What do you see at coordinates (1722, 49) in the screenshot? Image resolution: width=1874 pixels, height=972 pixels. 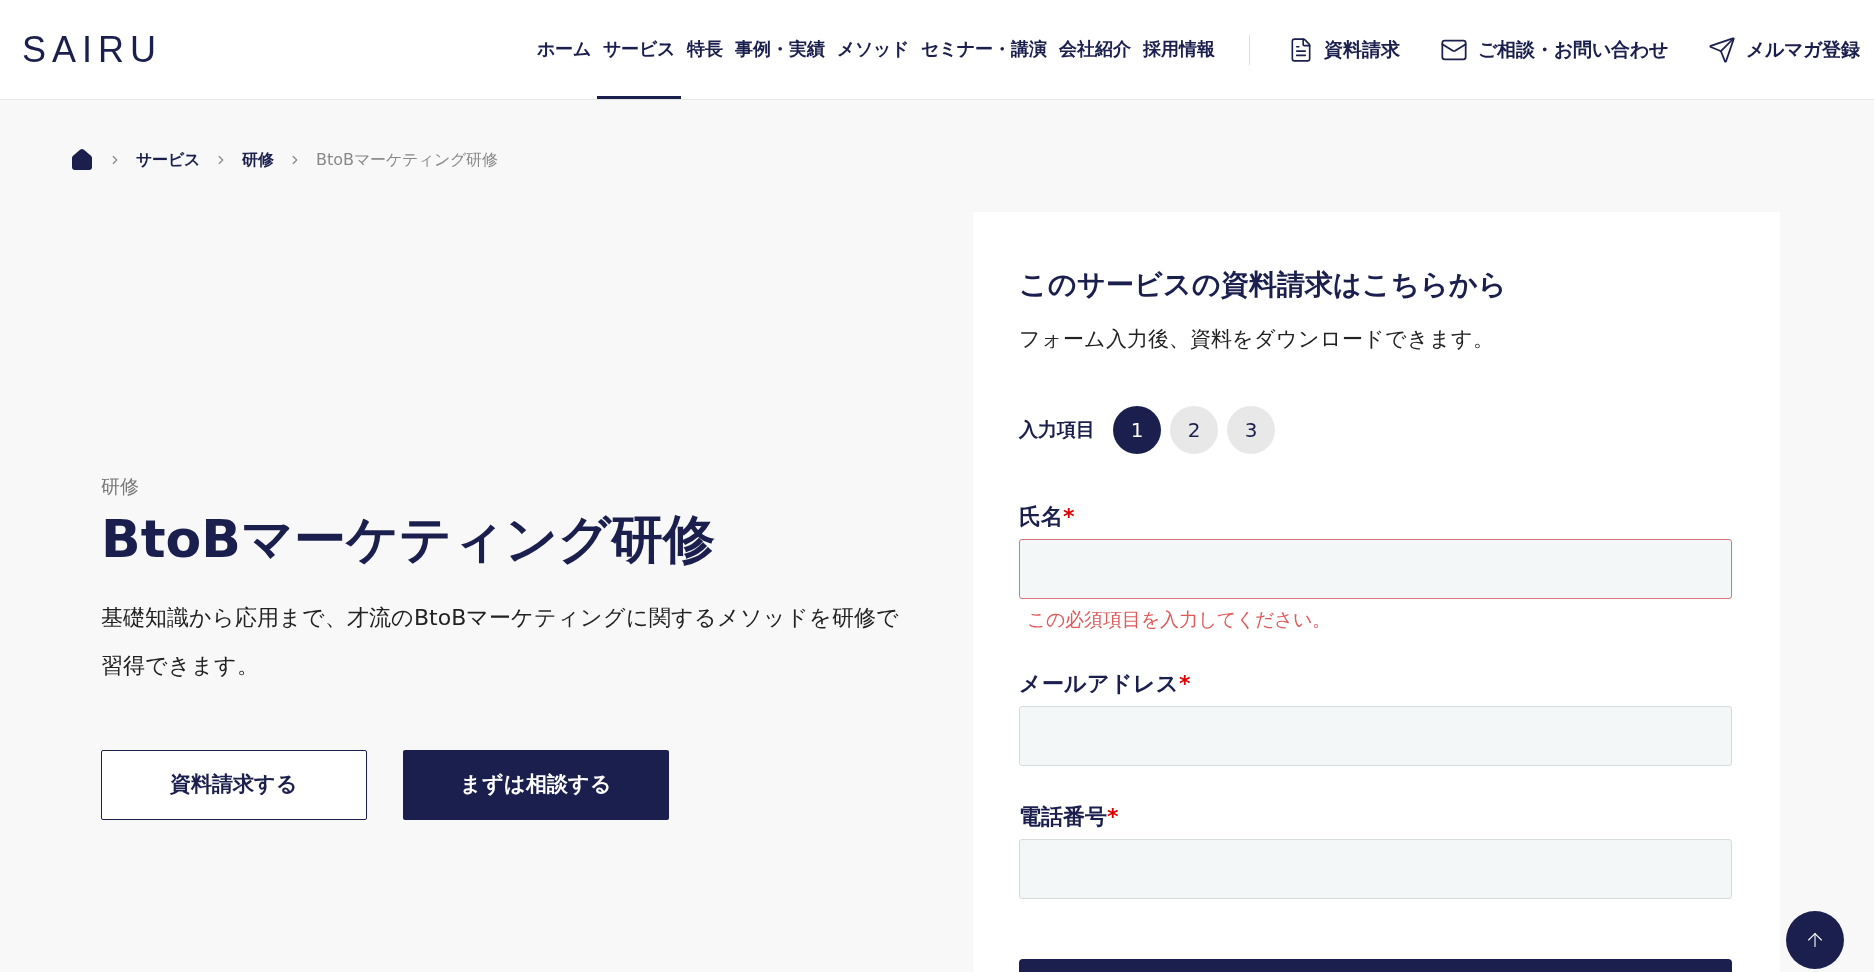 I see `paper-plane-icon` at bounding box center [1722, 49].